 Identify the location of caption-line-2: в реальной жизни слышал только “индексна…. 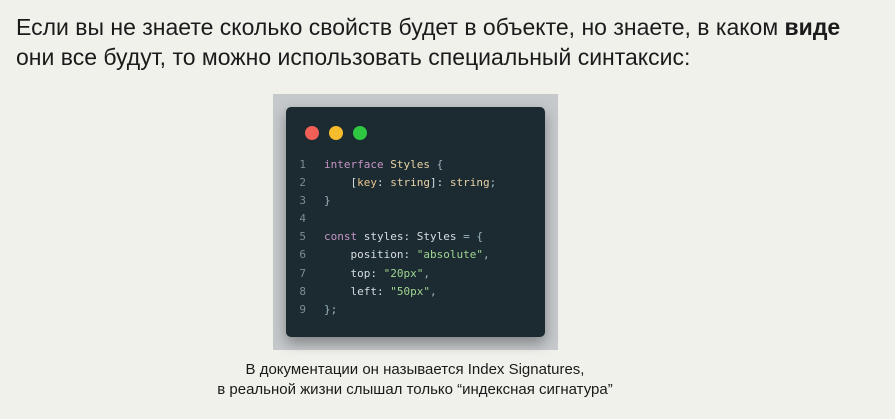
(415, 389).